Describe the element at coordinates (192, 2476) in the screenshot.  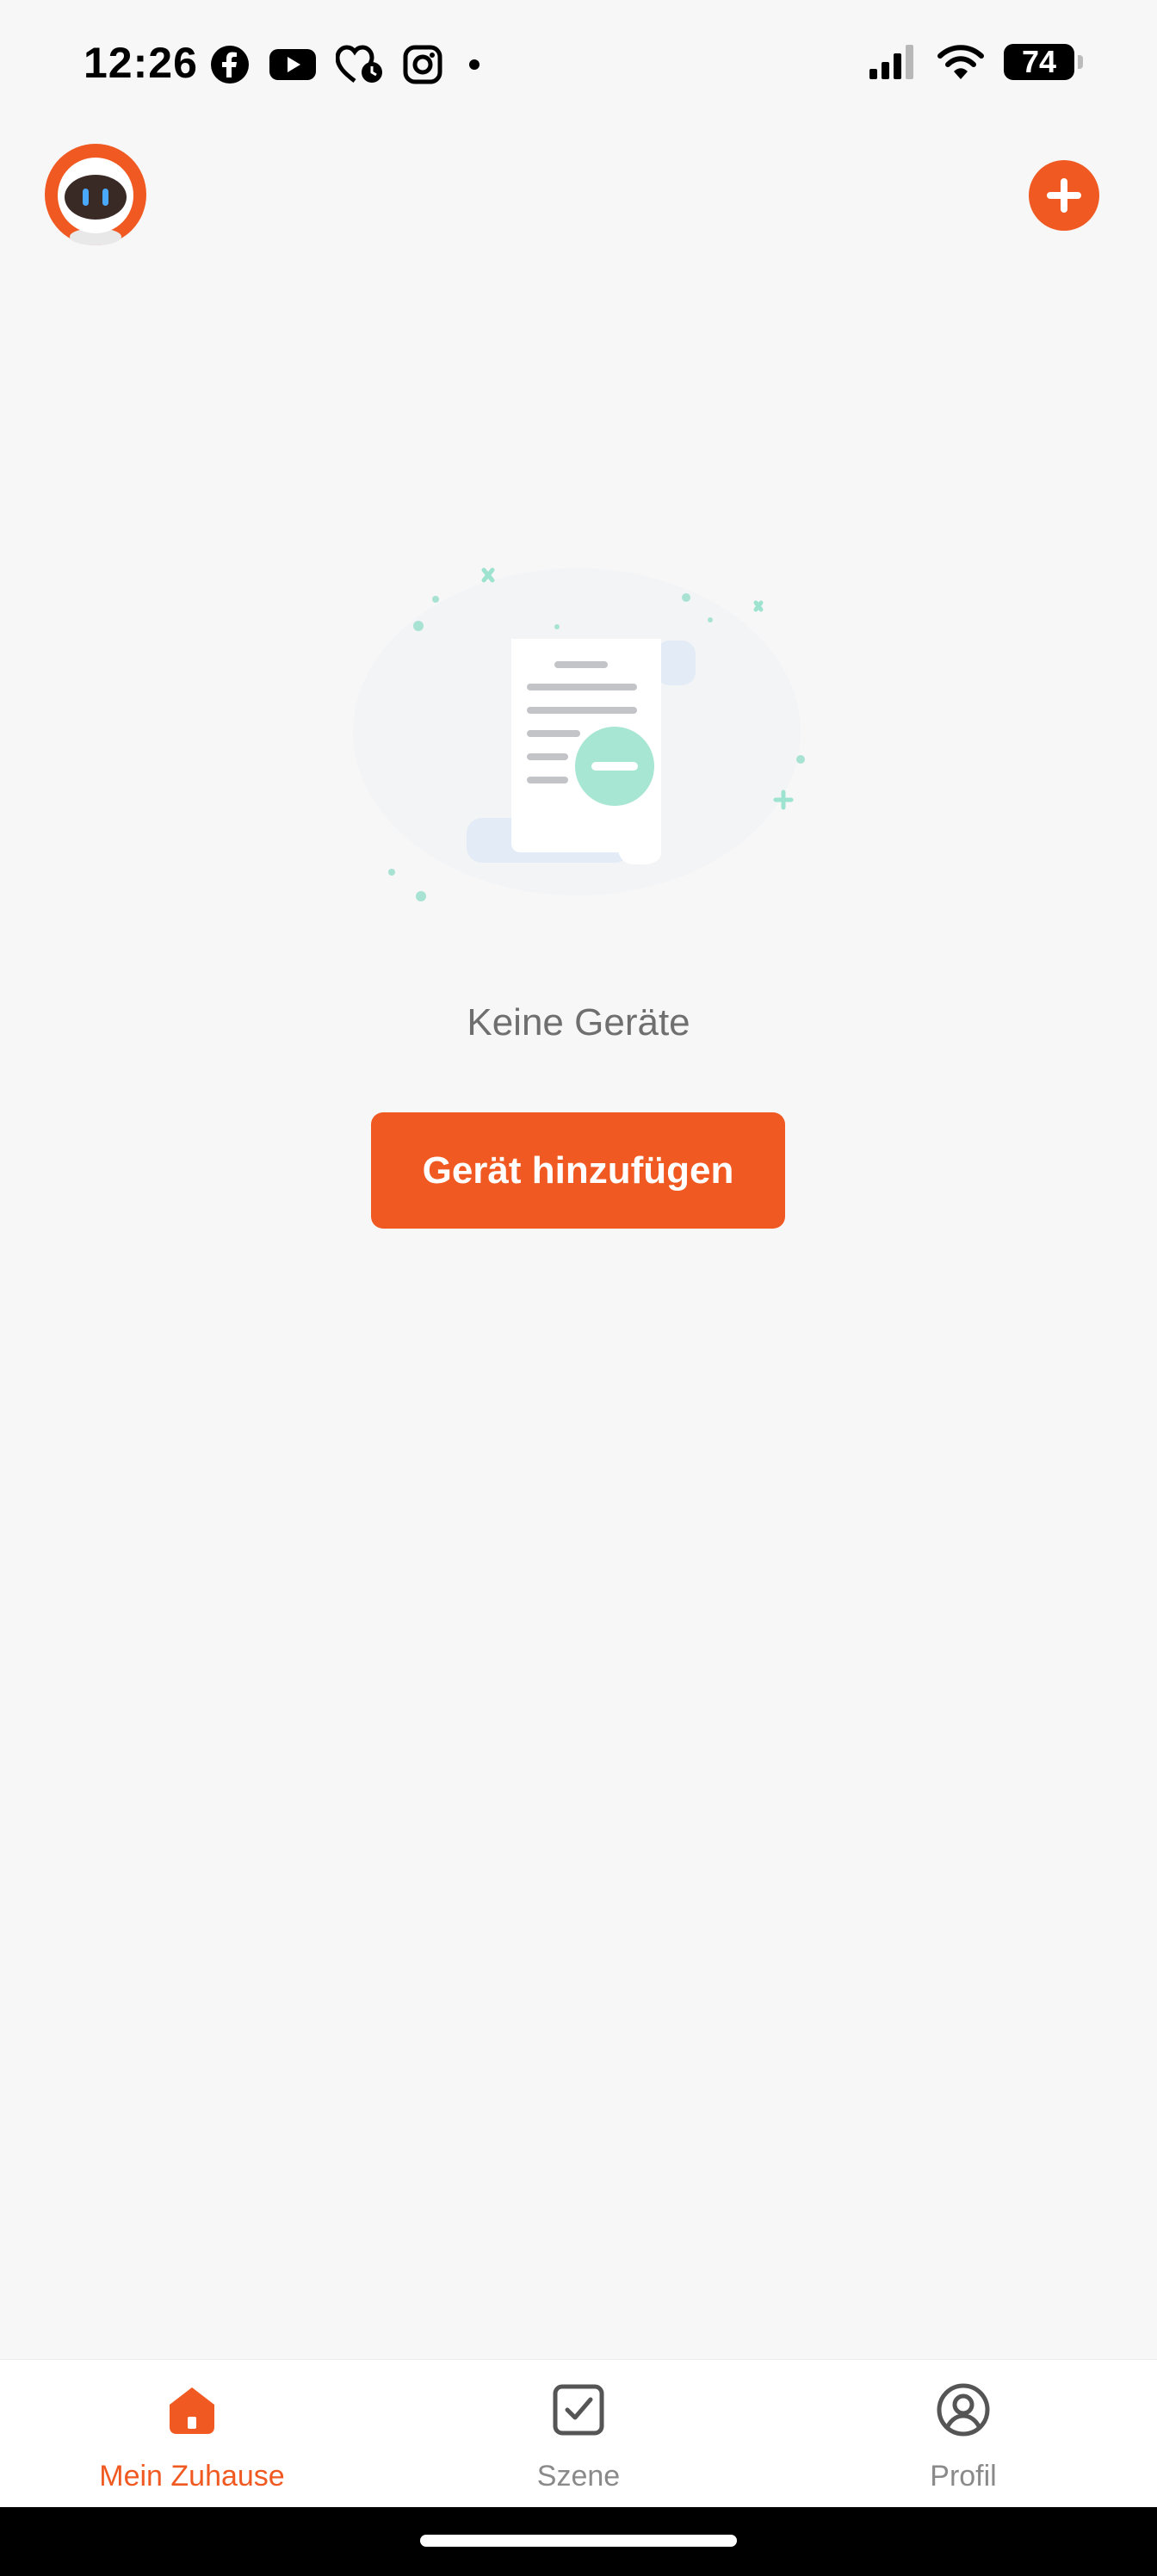
I see `tab-label: Mein Zuhause` at that location.